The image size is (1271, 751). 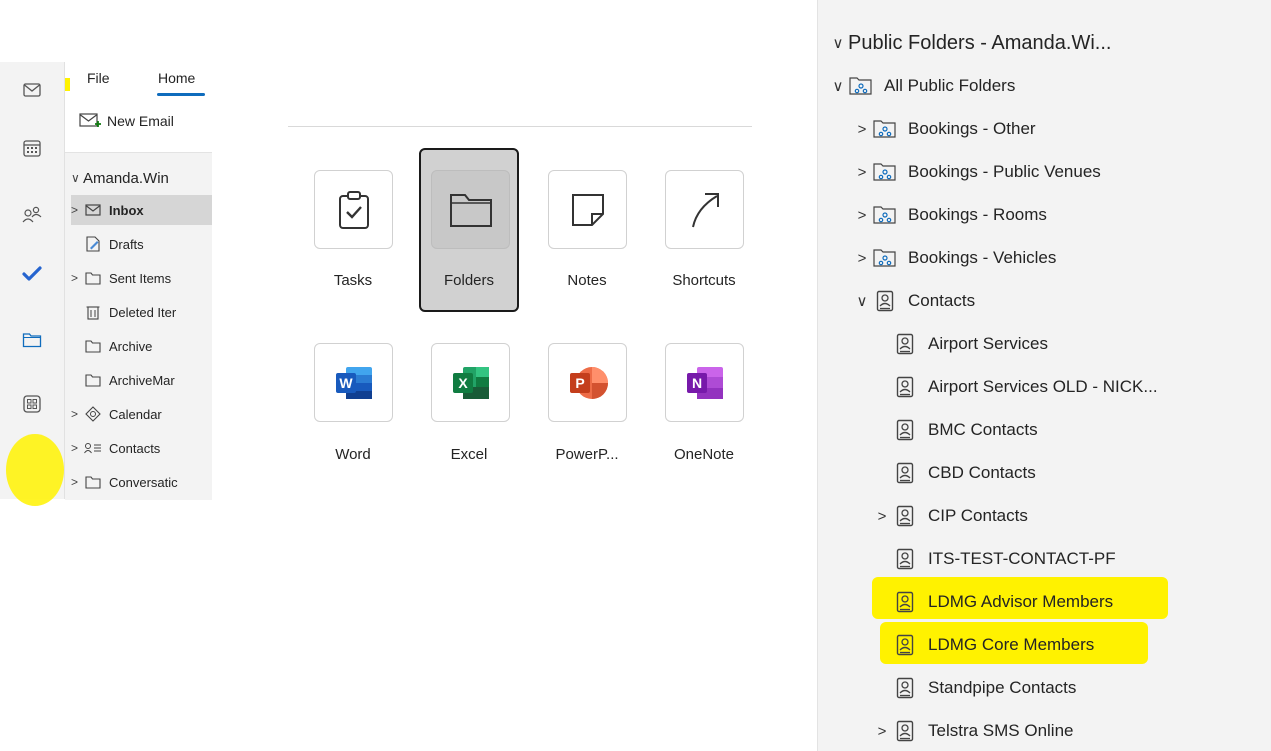 I want to click on tree-item-cip-contacts: > CIP Contacts, so click(x=951, y=516).